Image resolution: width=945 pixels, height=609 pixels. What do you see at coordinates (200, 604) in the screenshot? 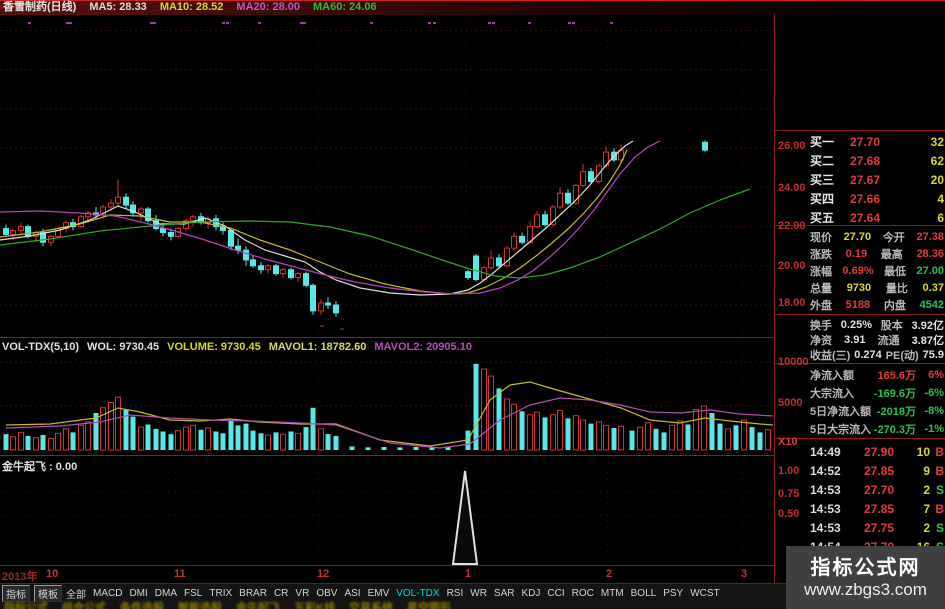
I see `formula-tab: 智能选股` at bounding box center [200, 604].